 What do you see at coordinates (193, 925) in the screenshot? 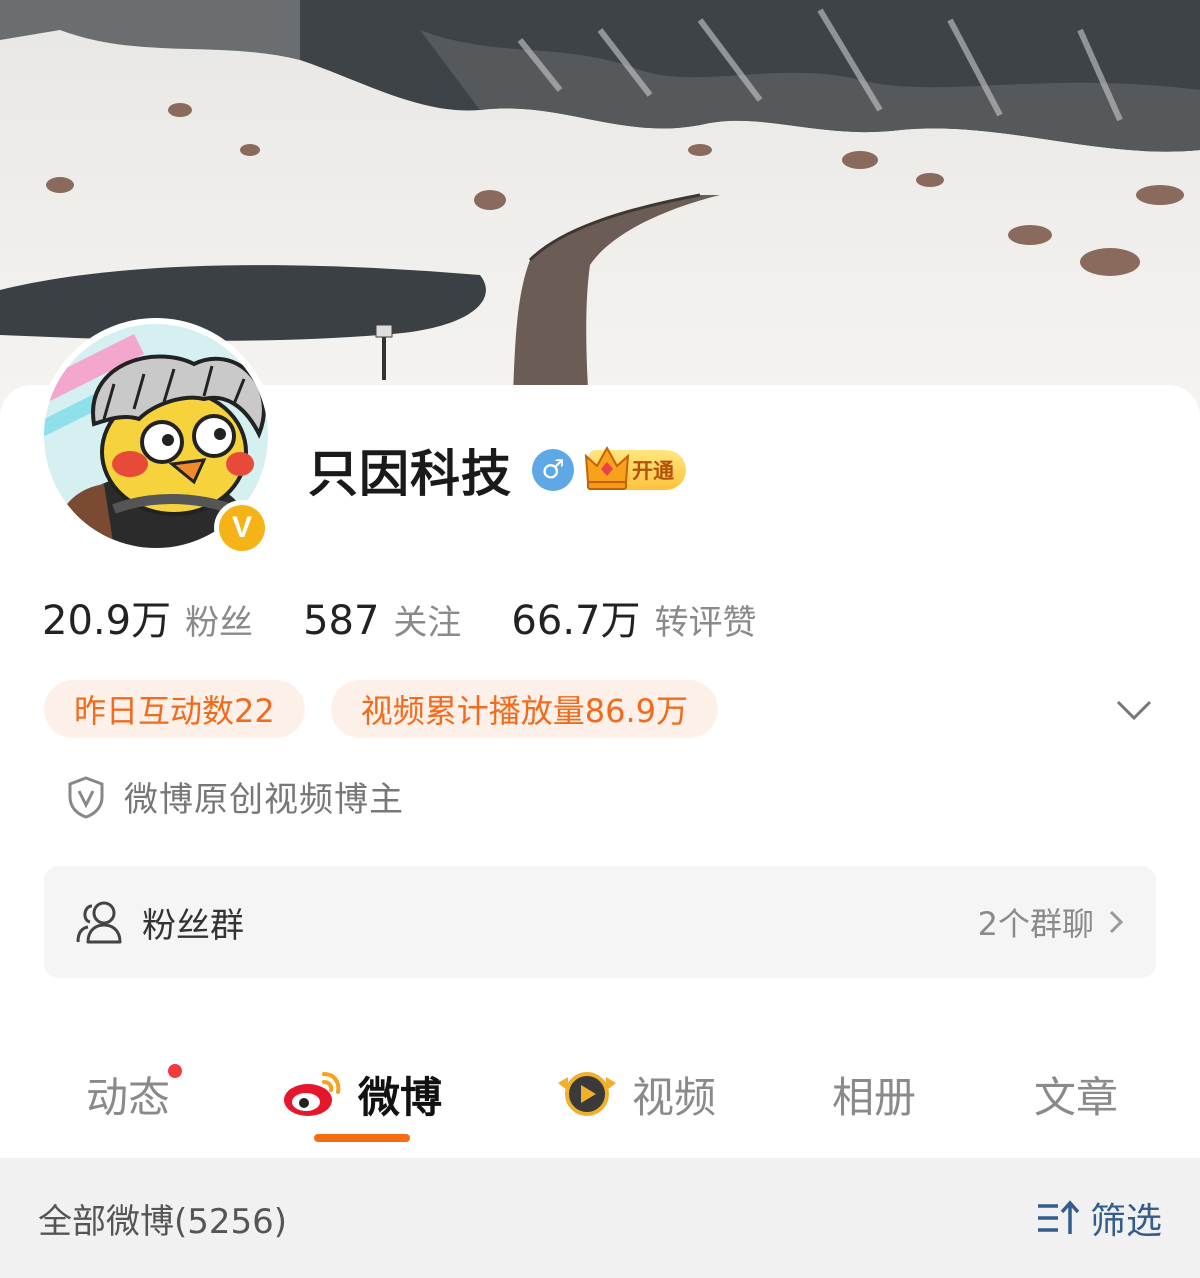
I see `fan-group-label: 粉丝群` at bounding box center [193, 925].